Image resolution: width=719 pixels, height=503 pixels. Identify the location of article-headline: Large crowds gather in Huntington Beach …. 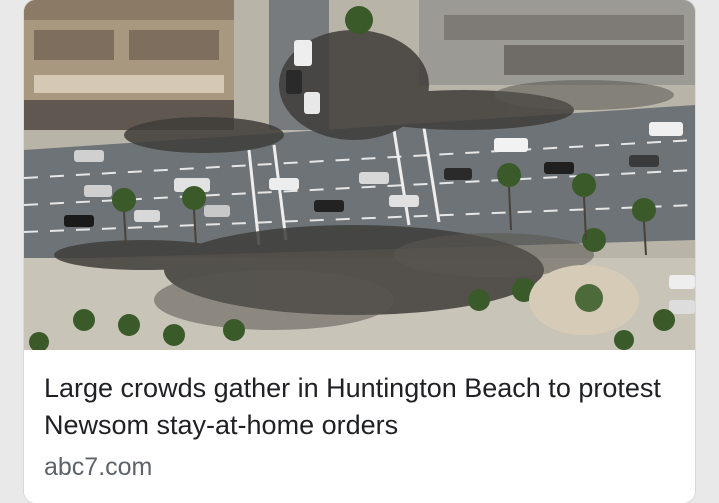
(364, 407).